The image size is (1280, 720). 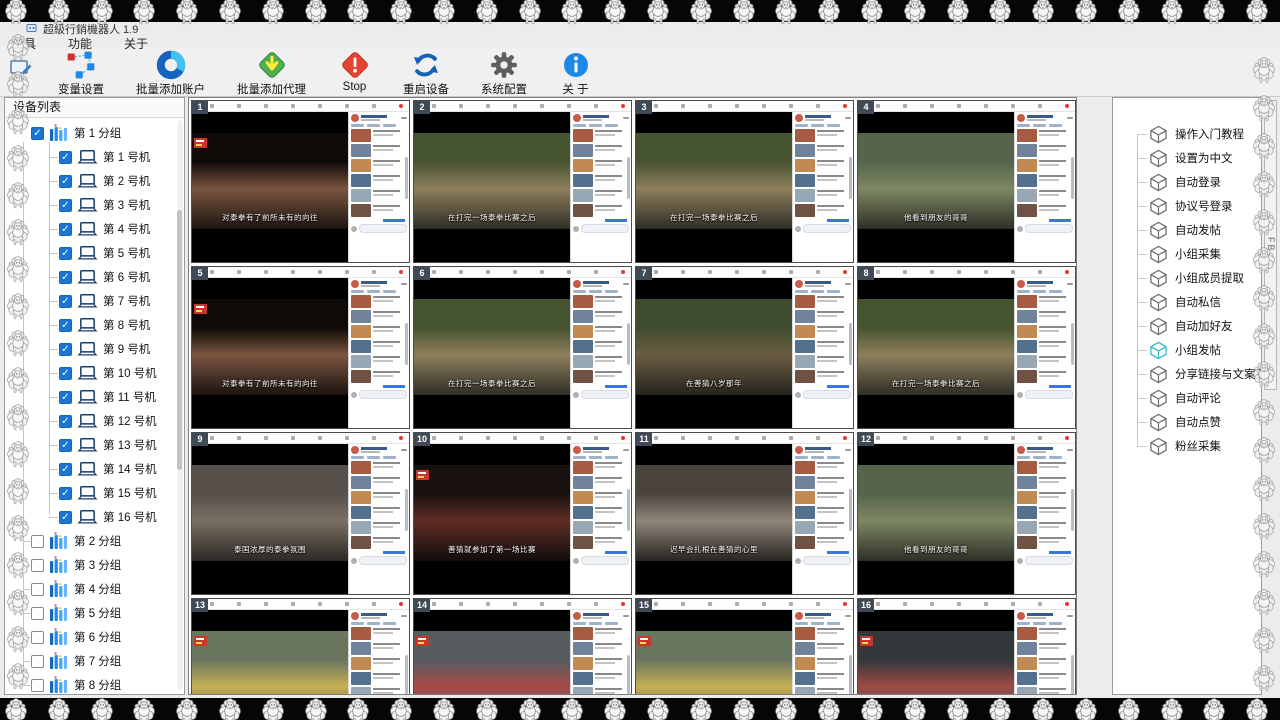 I want to click on right-edge-tab: FB, so click(x=1270, y=245).